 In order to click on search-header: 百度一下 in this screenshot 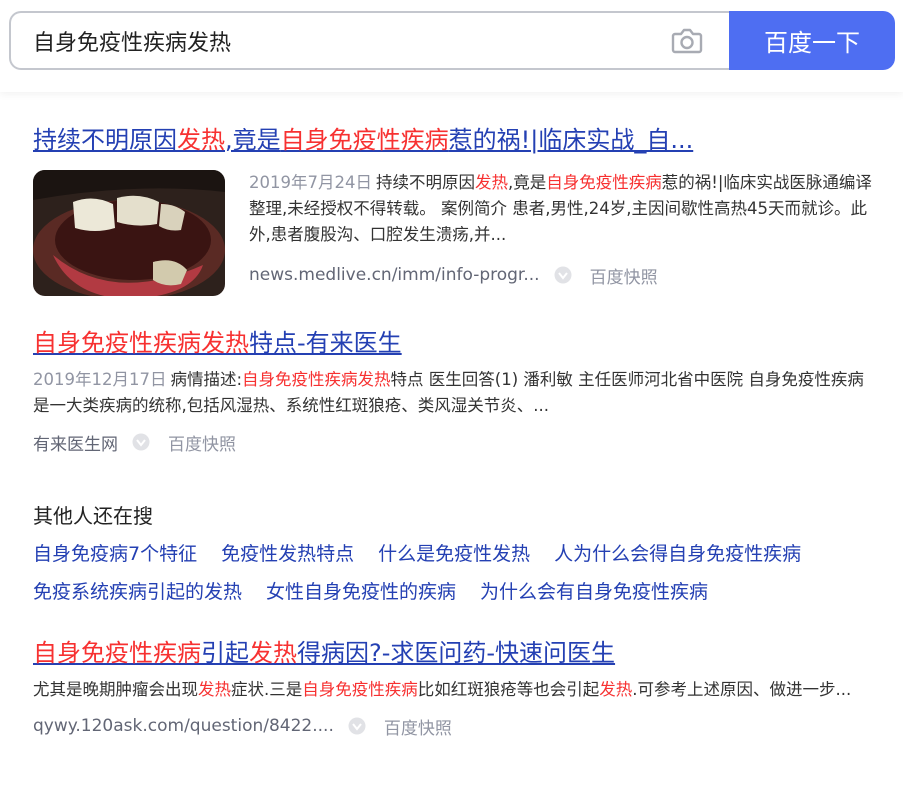, I will do `click(451, 46)`.